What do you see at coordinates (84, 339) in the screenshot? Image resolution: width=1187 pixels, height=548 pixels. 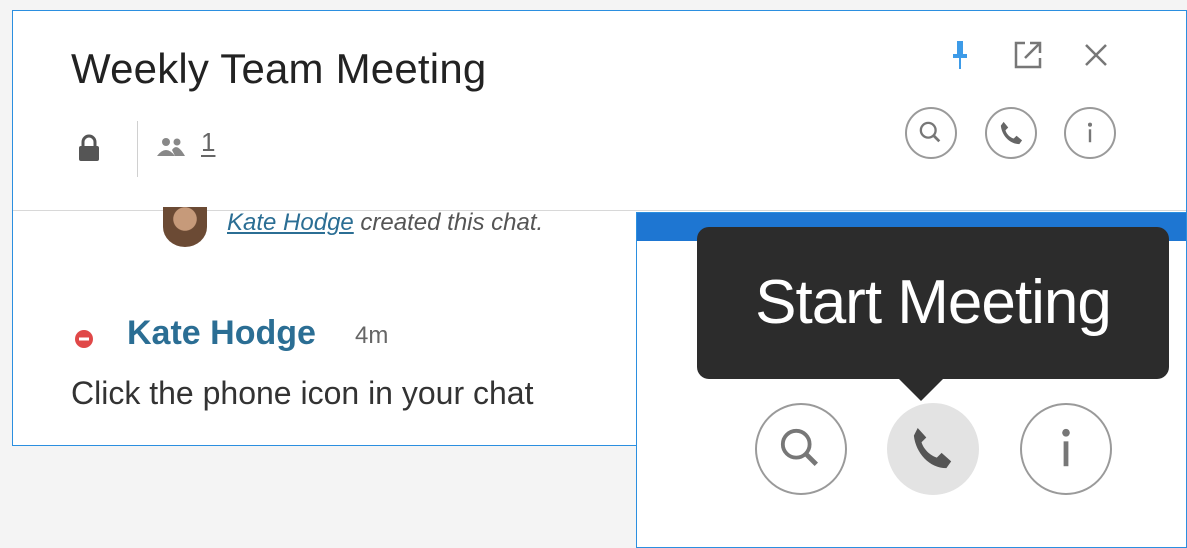 I see `do-not-disturb-icon` at bounding box center [84, 339].